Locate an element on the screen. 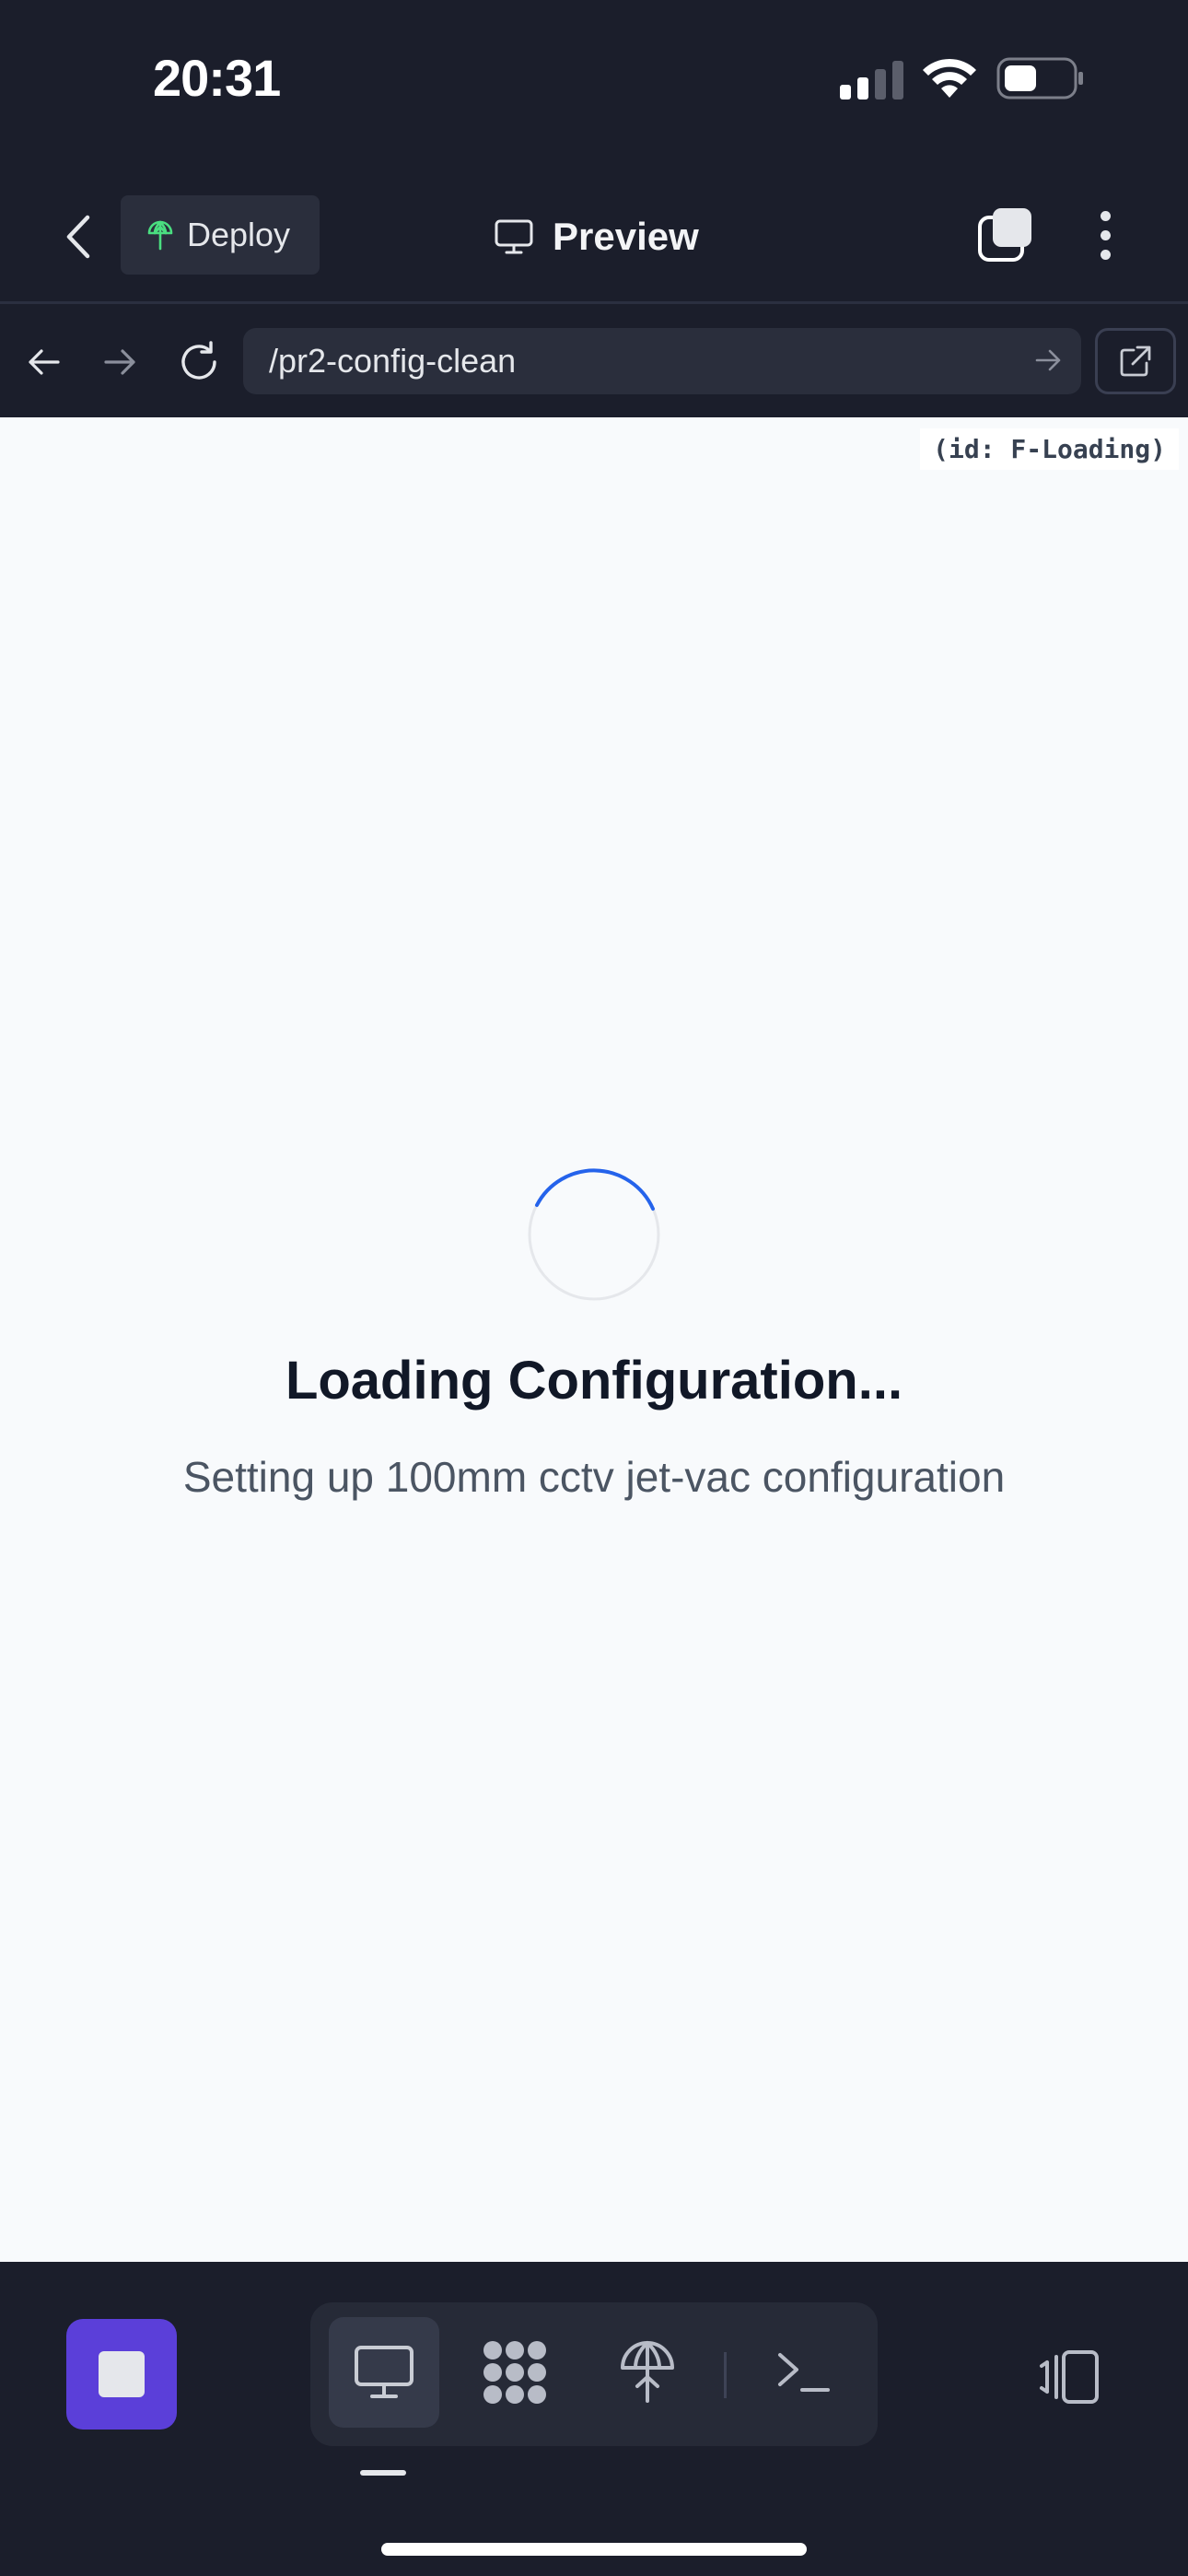 This screenshot has height=2576, width=1188. tool-deploy is located at coordinates (647, 2372).